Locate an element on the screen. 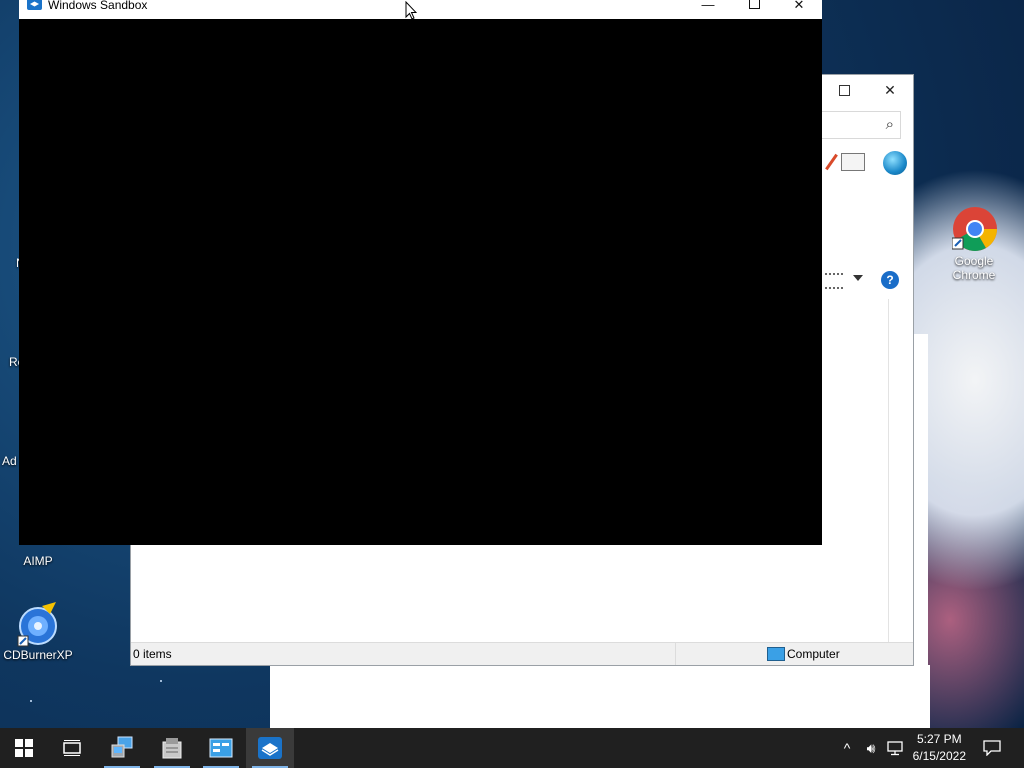  volume-button: 🔊︎ is located at coordinates (871, 748).